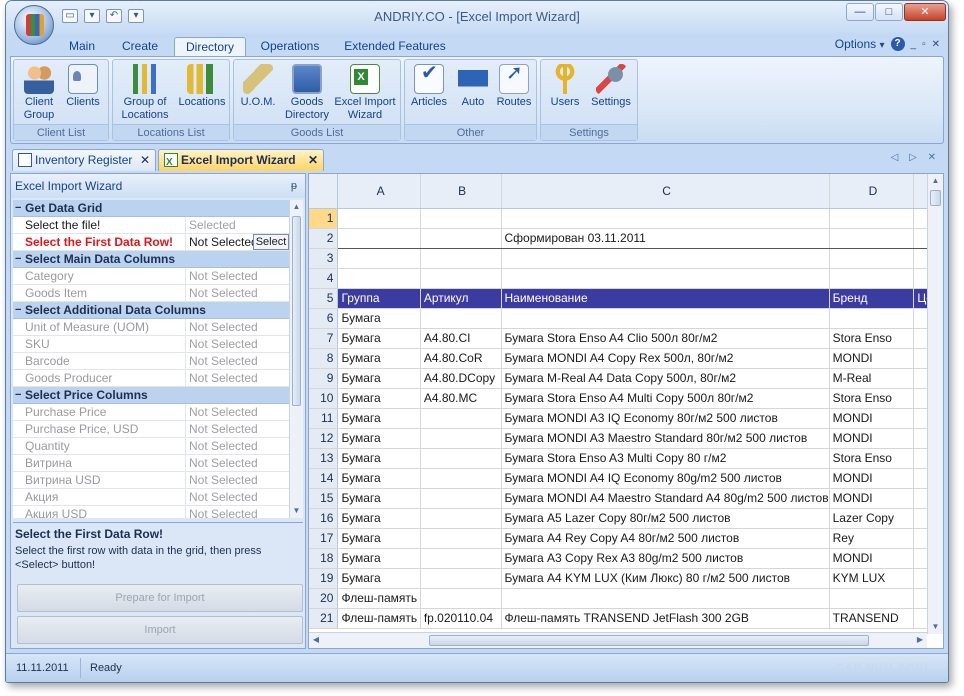 Image resolution: width=964 pixels, height=696 pixels. Describe the element at coordinates (889, 12) in the screenshot. I see `maximize-button: □` at that location.